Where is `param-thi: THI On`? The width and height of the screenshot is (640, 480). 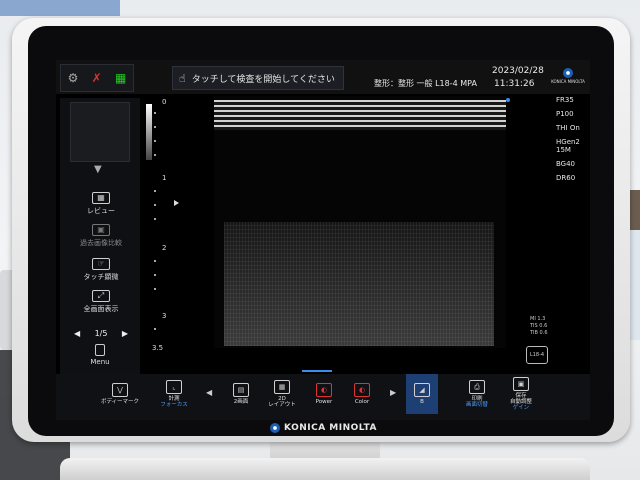
param-thi: THI On is located at coordinates (568, 128).